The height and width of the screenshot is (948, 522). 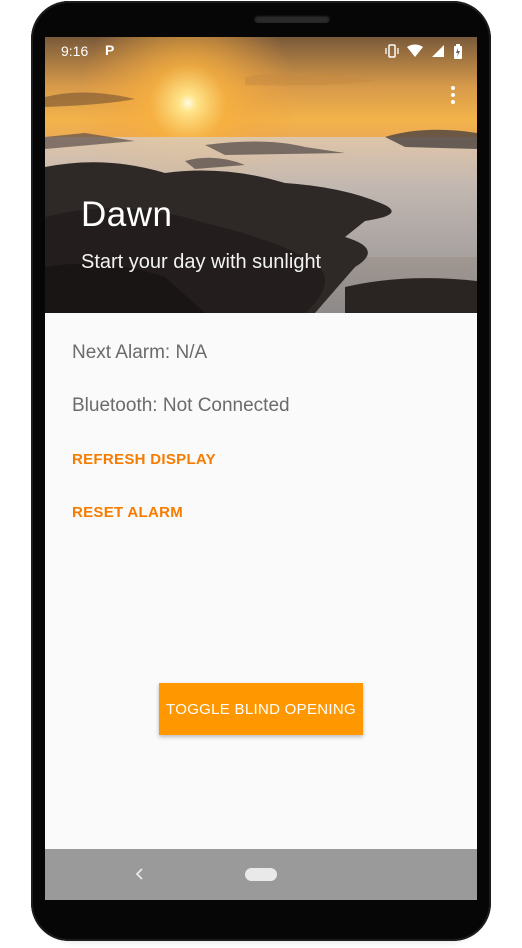 I want to click on refresh-display-button: REFRESH DISPLAY, so click(x=144, y=459).